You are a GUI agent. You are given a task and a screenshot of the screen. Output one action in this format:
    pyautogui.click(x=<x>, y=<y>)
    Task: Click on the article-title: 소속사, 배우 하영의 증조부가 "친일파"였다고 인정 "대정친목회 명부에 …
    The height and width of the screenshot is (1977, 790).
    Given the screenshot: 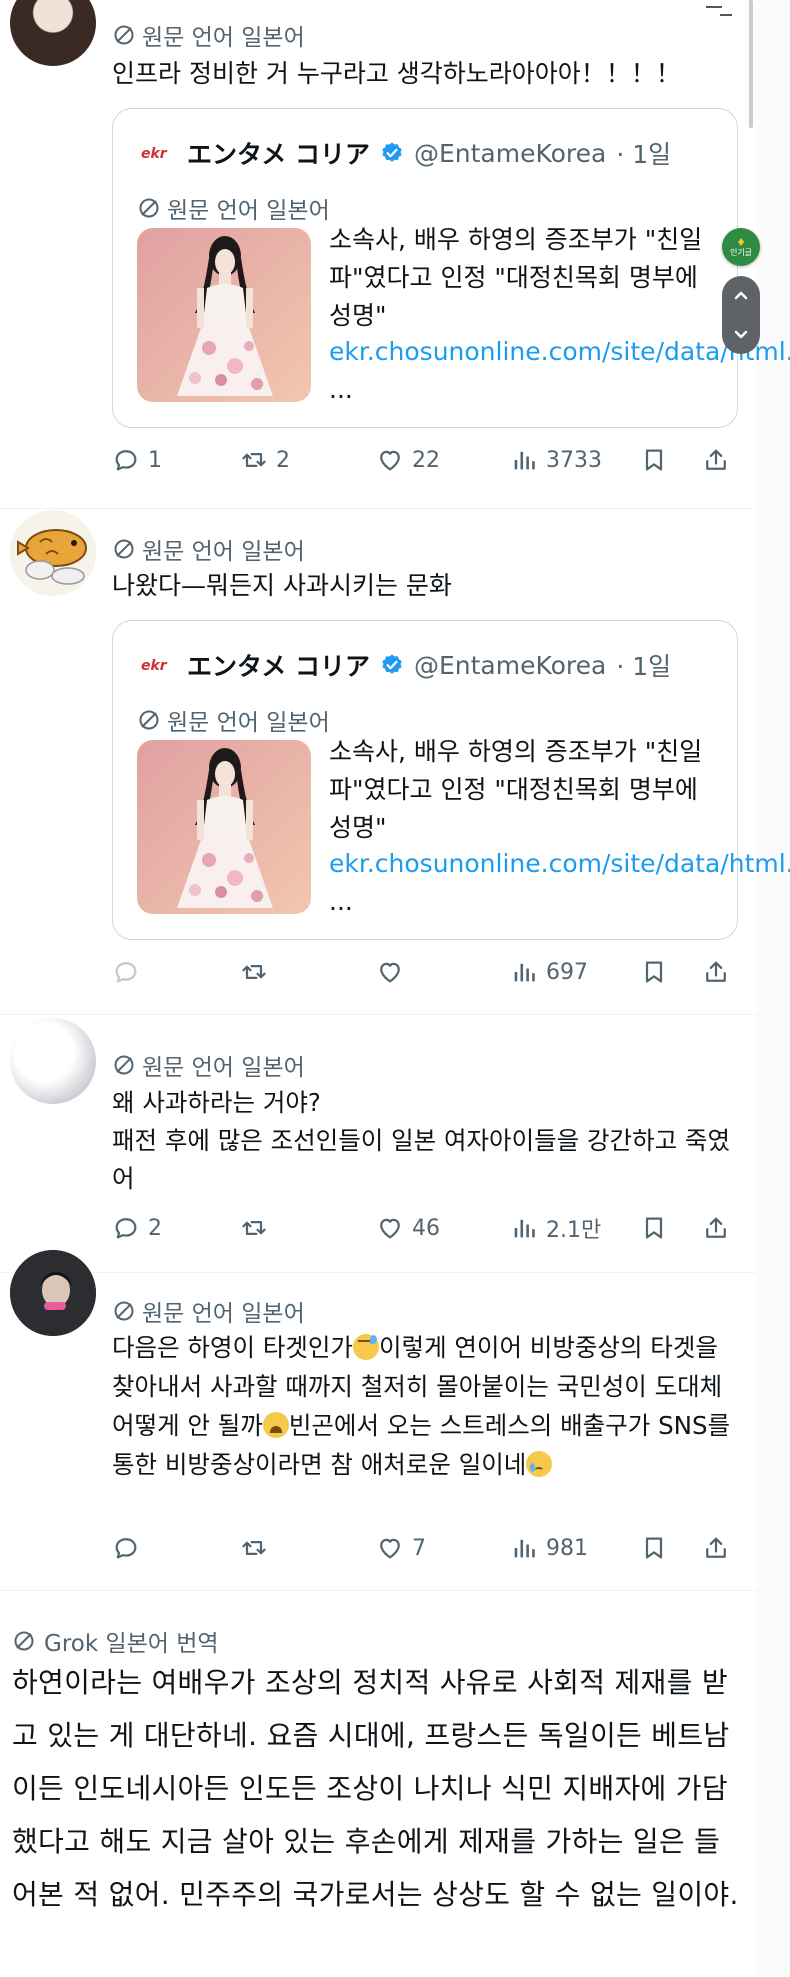 What is the action you would take?
    pyautogui.click(x=516, y=789)
    